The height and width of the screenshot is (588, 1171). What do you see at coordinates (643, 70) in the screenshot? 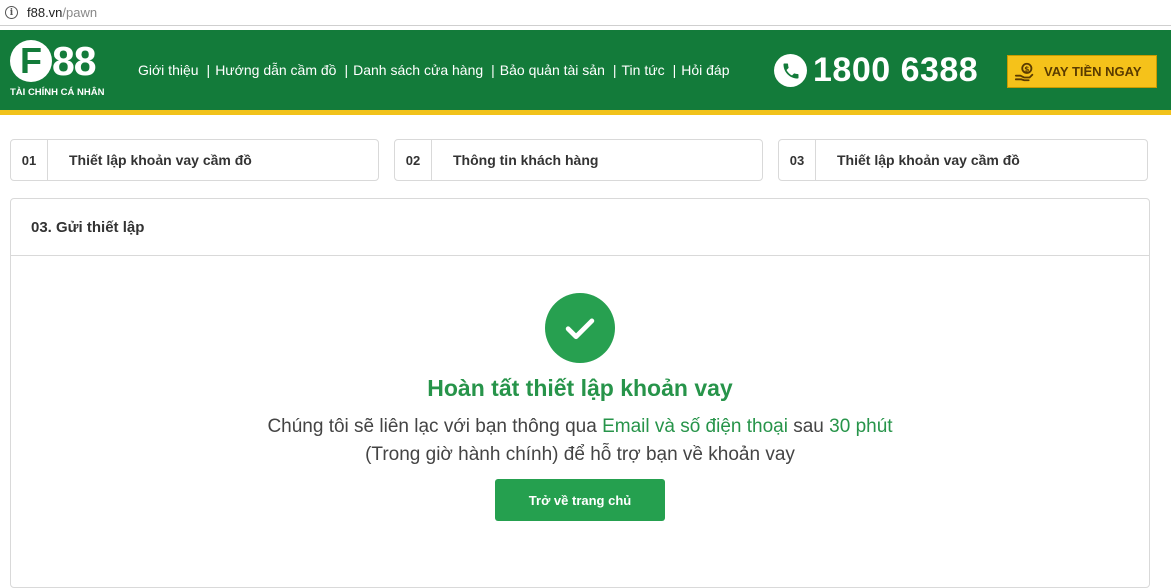
I see `nav-item-tin-tuc: Tin tức` at bounding box center [643, 70].